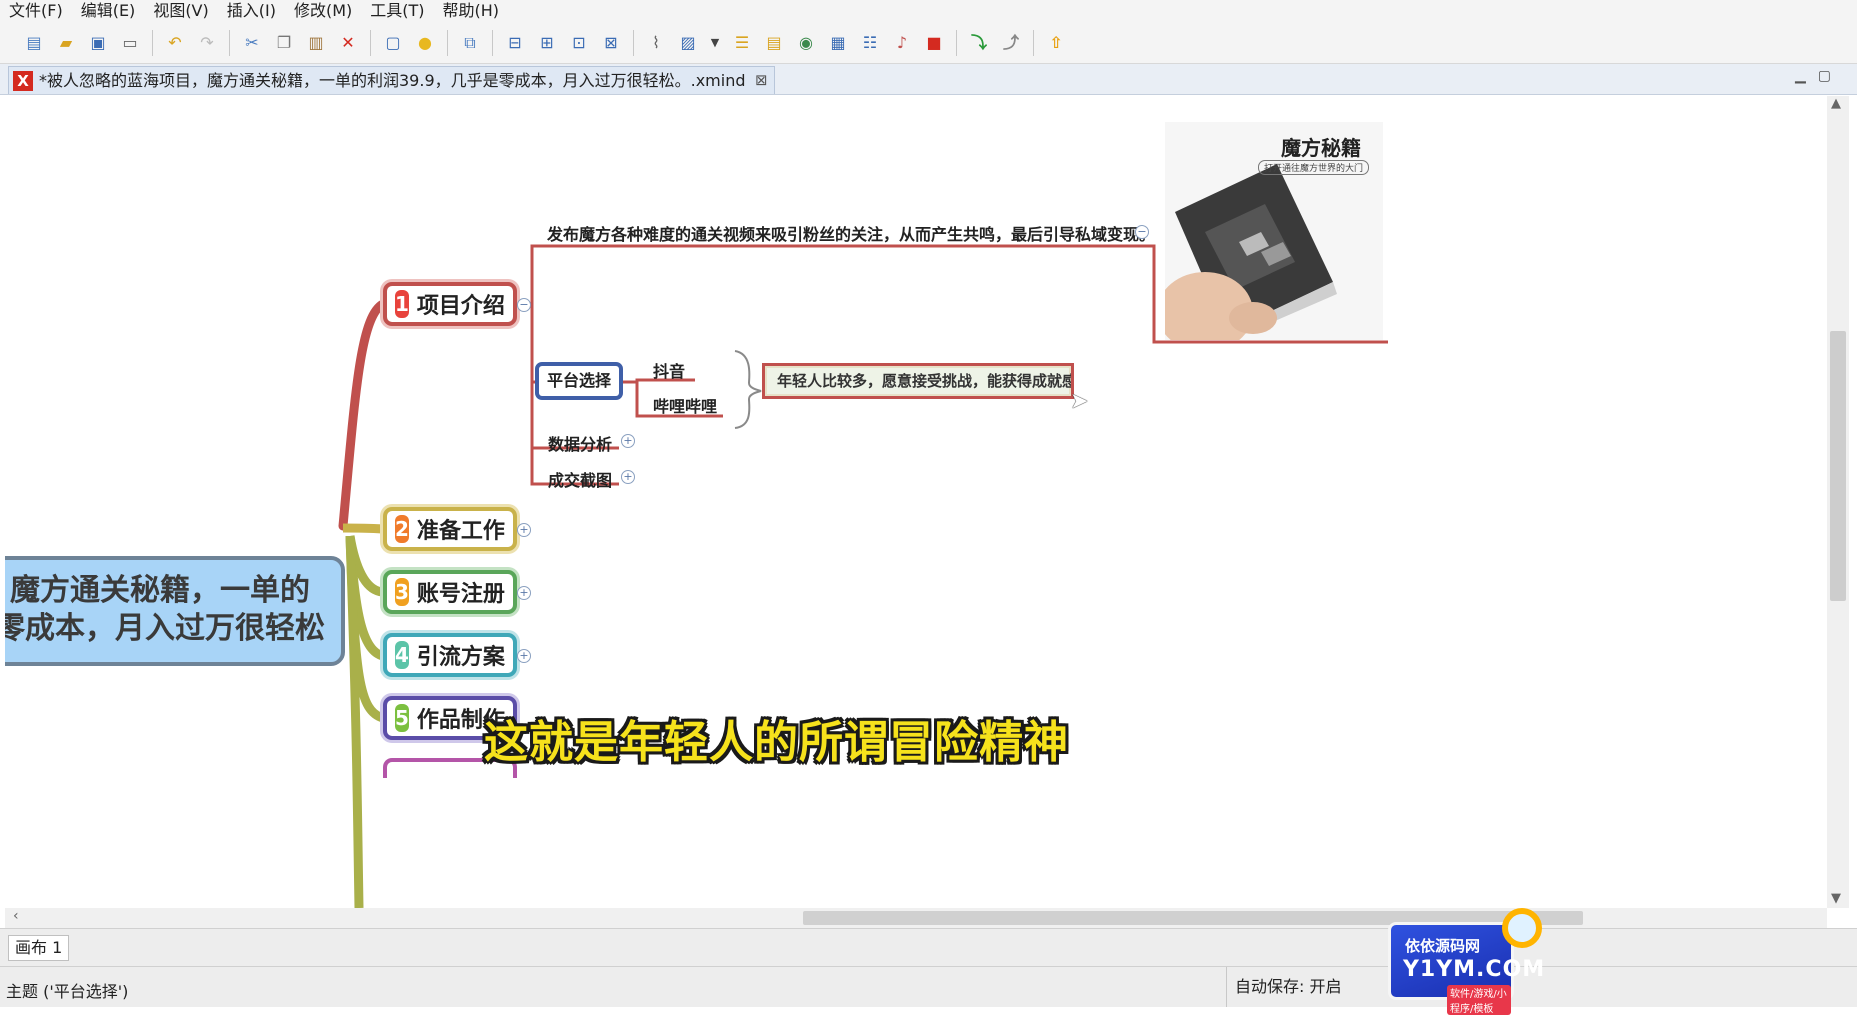  What do you see at coordinates (979, 43) in the screenshot?
I see `drill-down-icon: ⤵` at bounding box center [979, 43].